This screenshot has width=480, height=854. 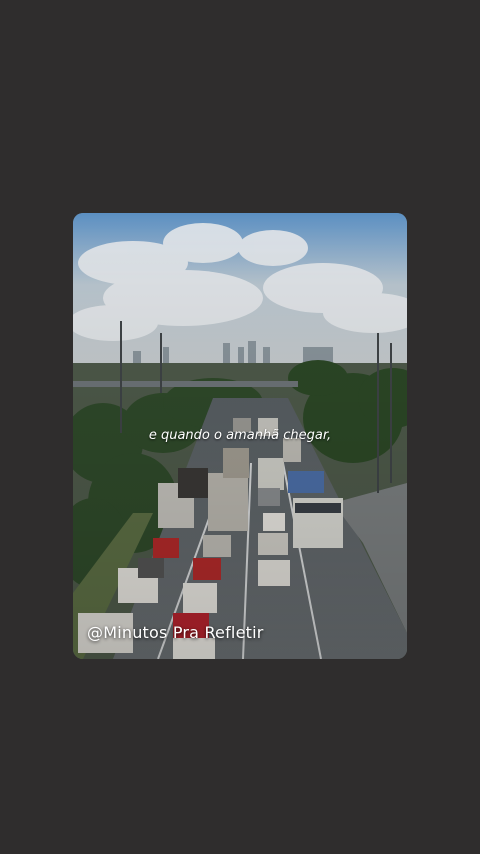 I want to click on story-caption: e quando o amanhã chegar,, so click(x=240, y=435).